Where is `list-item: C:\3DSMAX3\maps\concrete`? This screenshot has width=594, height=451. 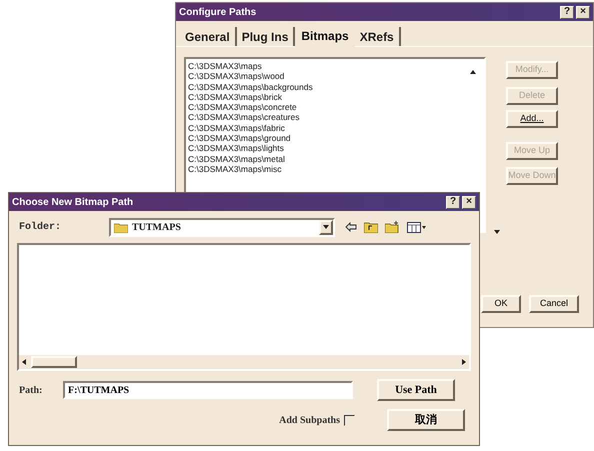 list-item: C:\3DSMAX3\maps\concrete is located at coordinates (242, 107).